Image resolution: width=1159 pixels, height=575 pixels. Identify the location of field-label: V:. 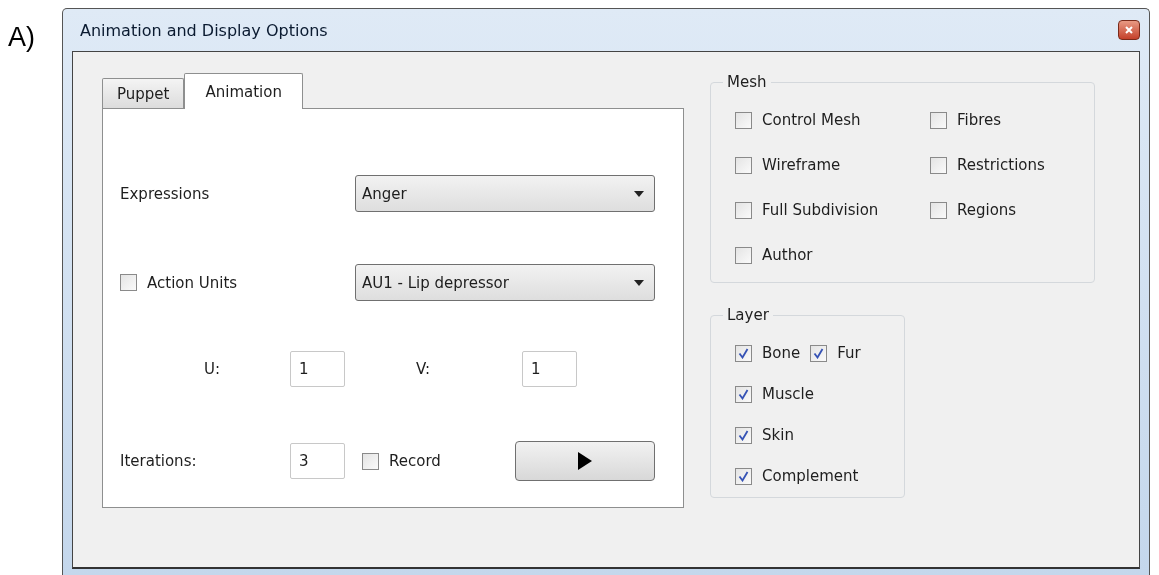
(422, 369).